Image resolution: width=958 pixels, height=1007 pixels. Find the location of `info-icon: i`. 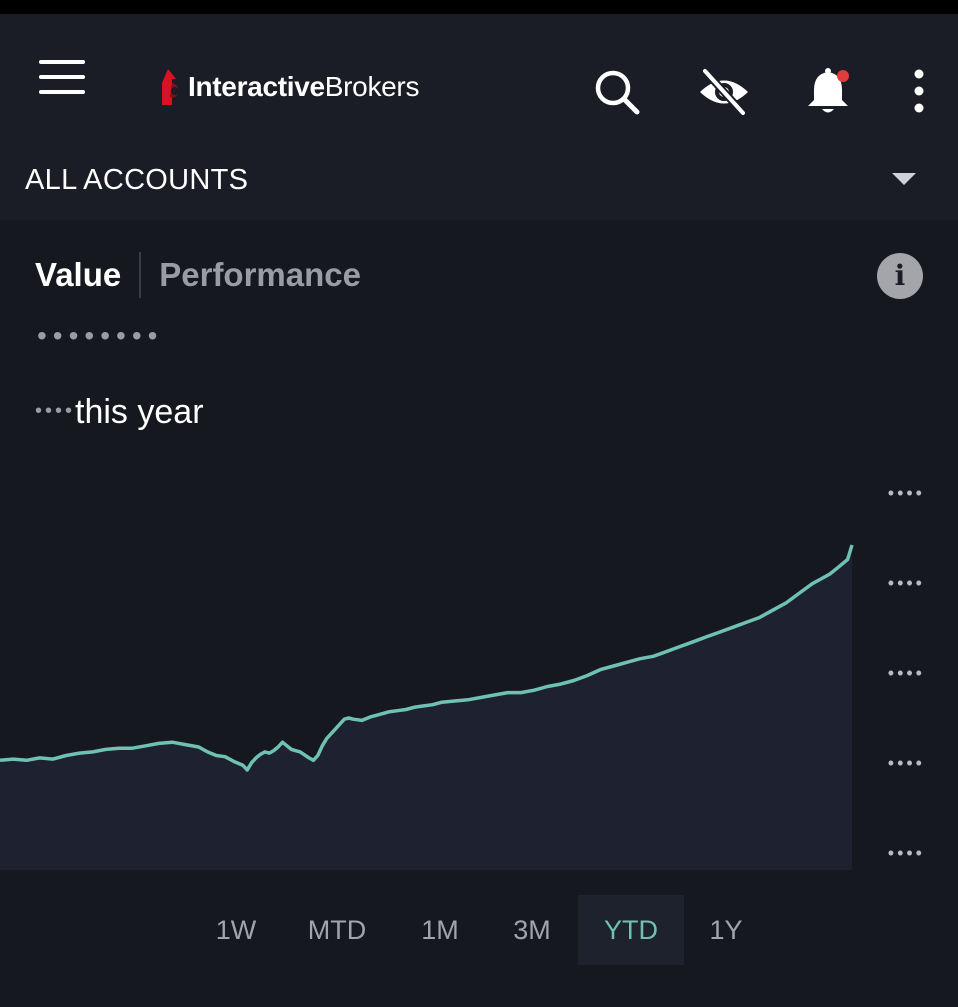

info-icon: i is located at coordinates (900, 275).